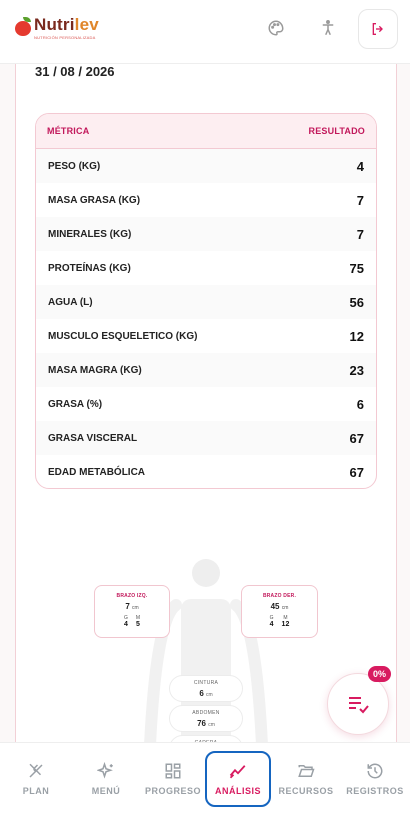 The width and height of the screenshot is (410, 820). What do you see at coordinates (90, 234) in the screenshot?
I see `row-label: MINERALES (KG)` at bounding box center [90, 234].